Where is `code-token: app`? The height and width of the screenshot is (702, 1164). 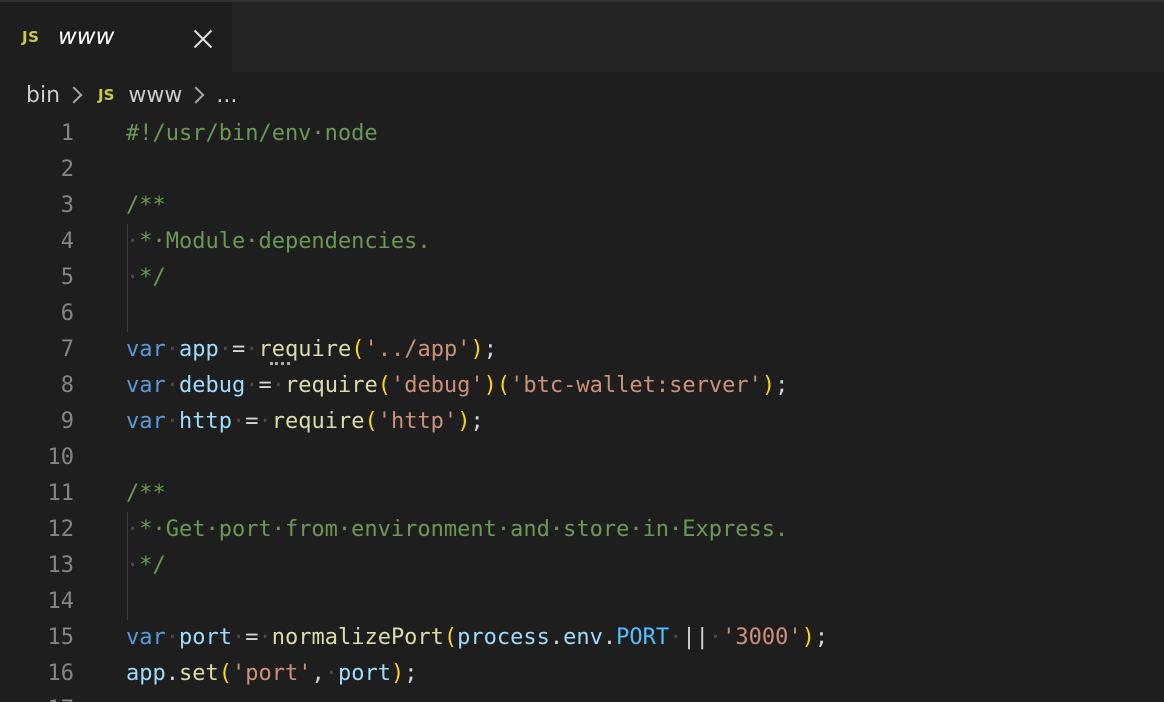 code-token: app is located at coordinates (199, 349).